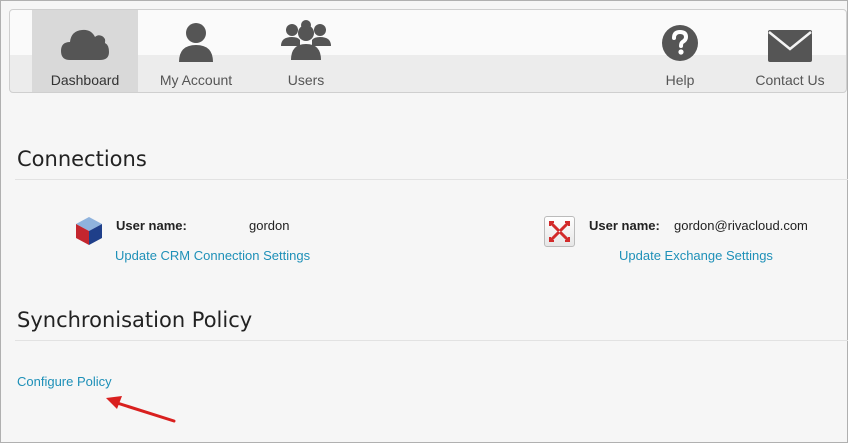  I want to click on nav-users: Users, so click(306, 51).